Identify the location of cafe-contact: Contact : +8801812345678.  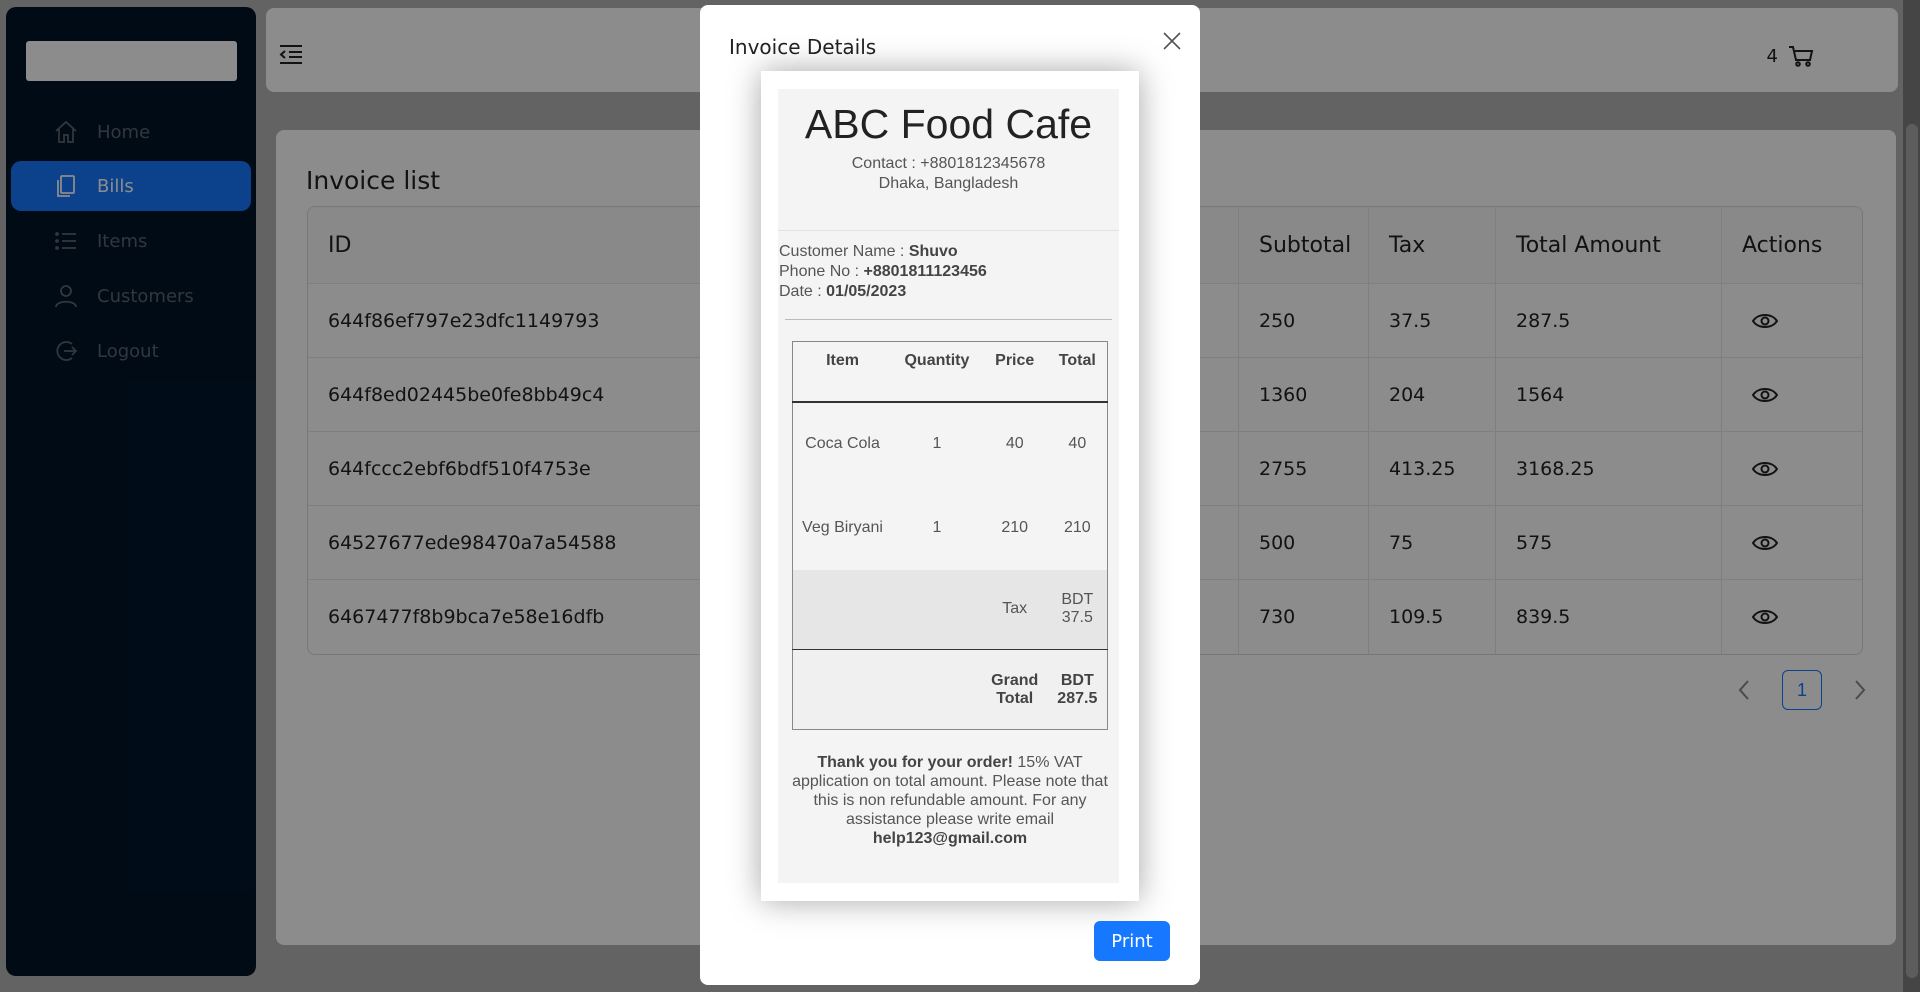
(948, 163).